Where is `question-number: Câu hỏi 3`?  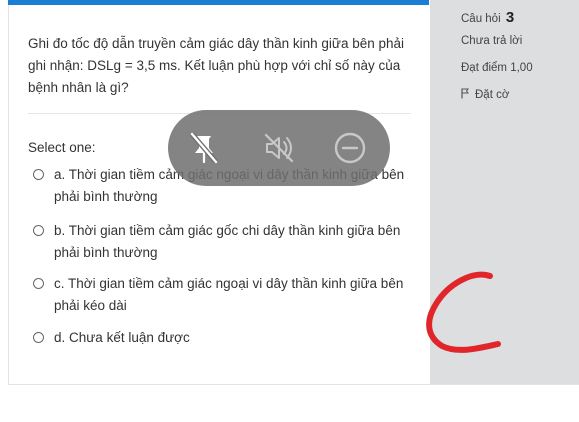 question-number: Câu hỏi 3 is located at coordinates (487, 17).